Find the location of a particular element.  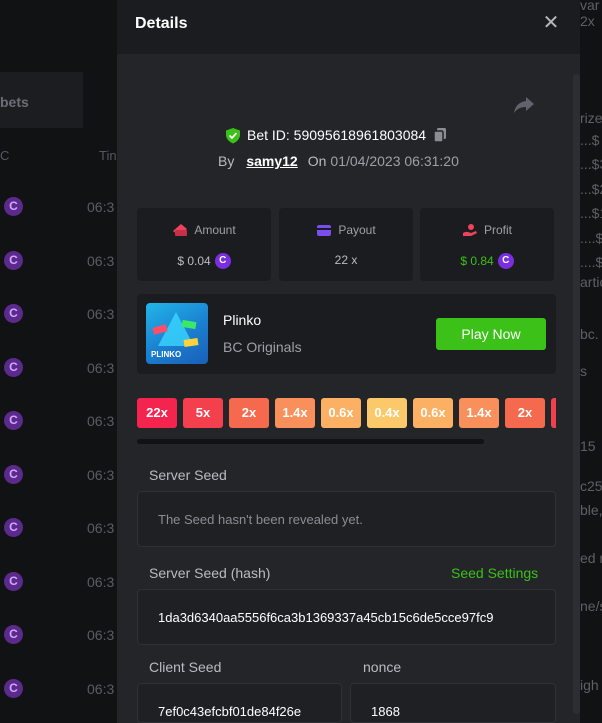

background-text-fragment: s is located at coordinates (583, 371).